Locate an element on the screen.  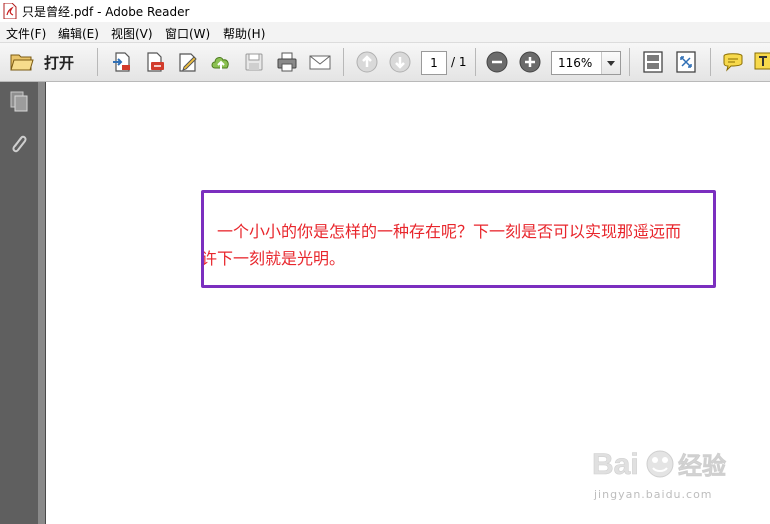
attachments-button is located at coordinates (19, 144).